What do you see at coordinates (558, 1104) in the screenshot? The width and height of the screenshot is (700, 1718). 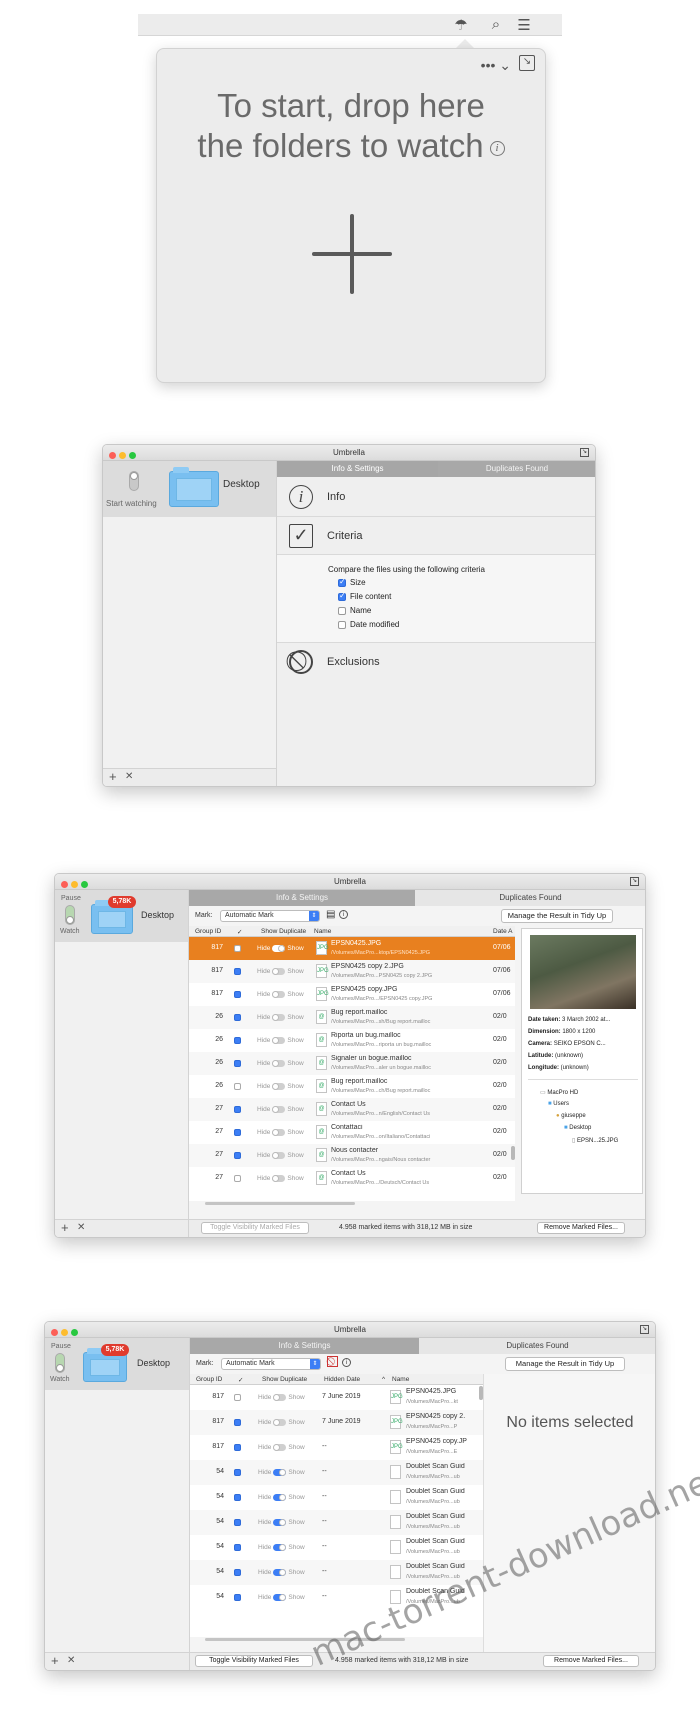 I see `path-item-users: ■ Users` at bounding box center [558, 1104].